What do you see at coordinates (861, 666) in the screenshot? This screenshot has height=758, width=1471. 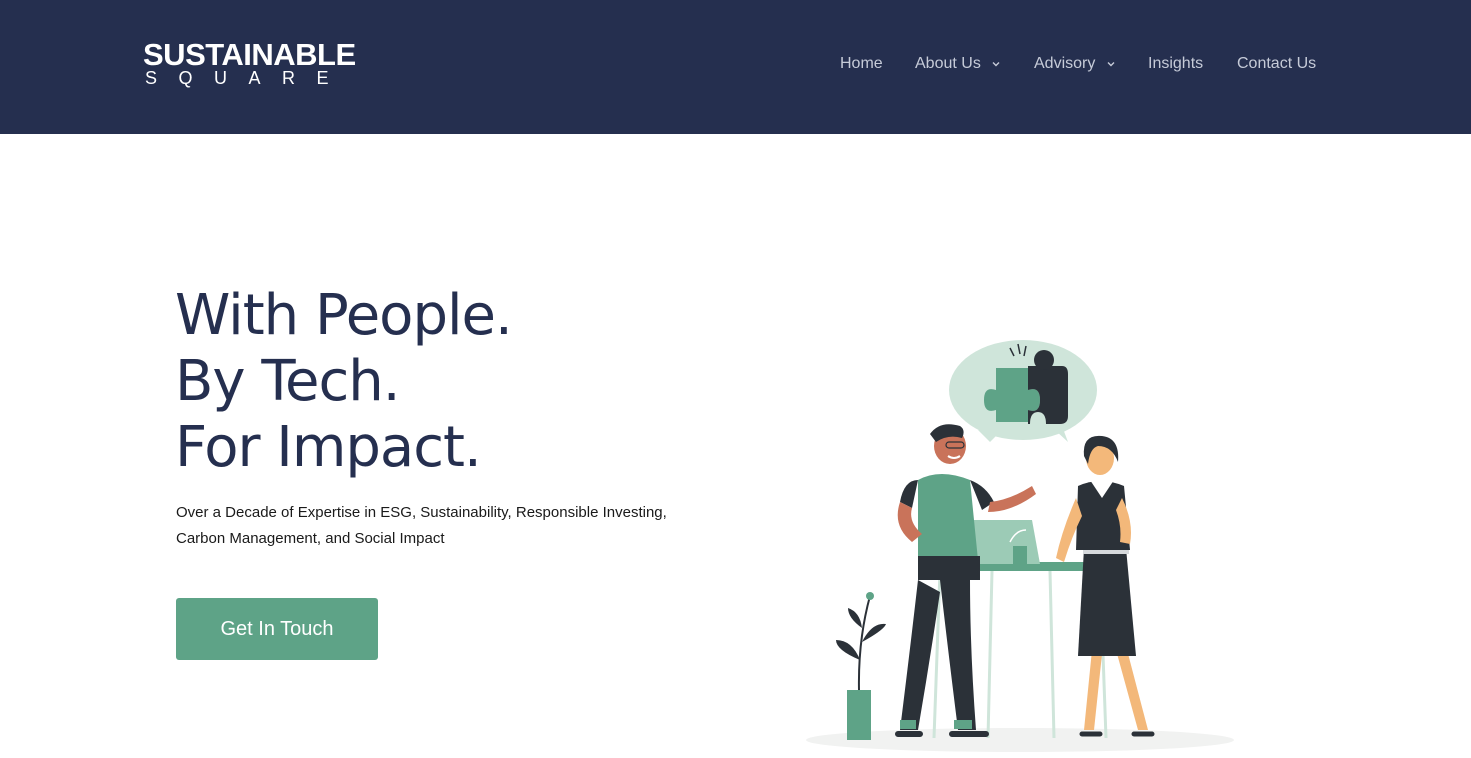 I see `plant-icon` at bounding box center [861, 666].